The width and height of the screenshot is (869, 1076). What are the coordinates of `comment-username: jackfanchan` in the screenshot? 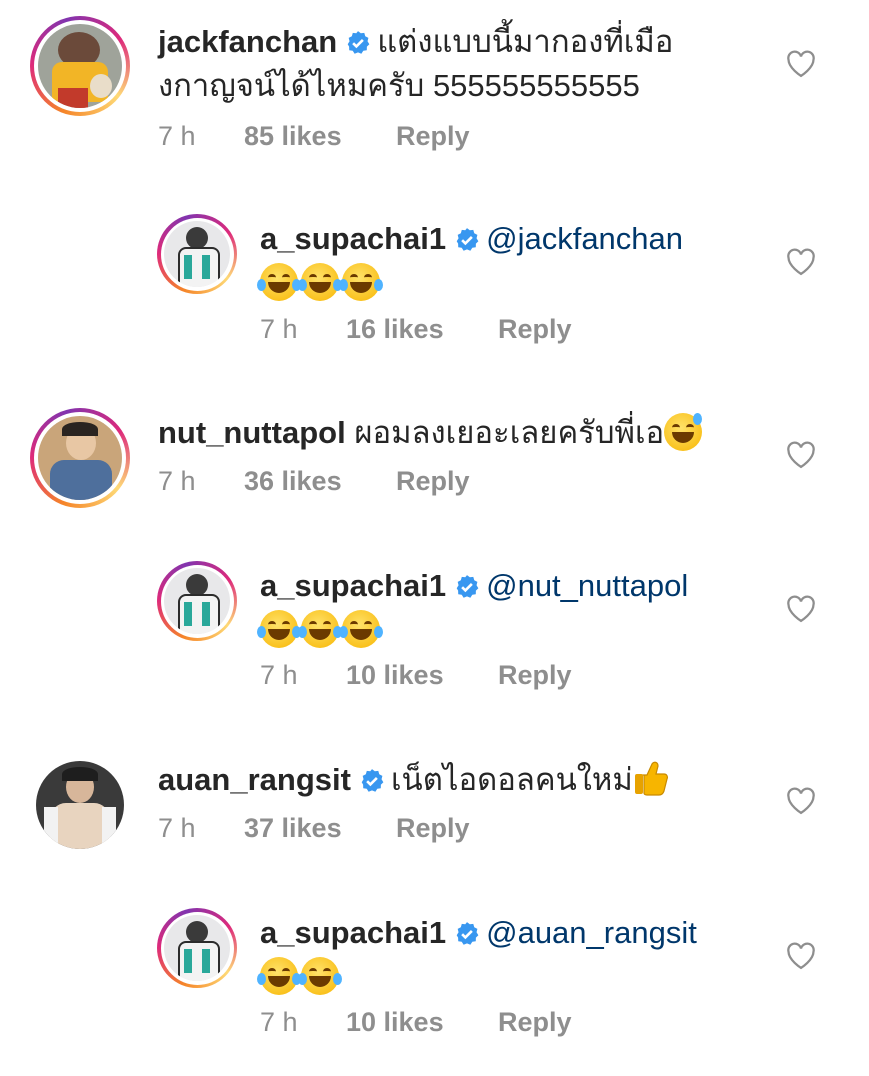 It's located at (247, 41).